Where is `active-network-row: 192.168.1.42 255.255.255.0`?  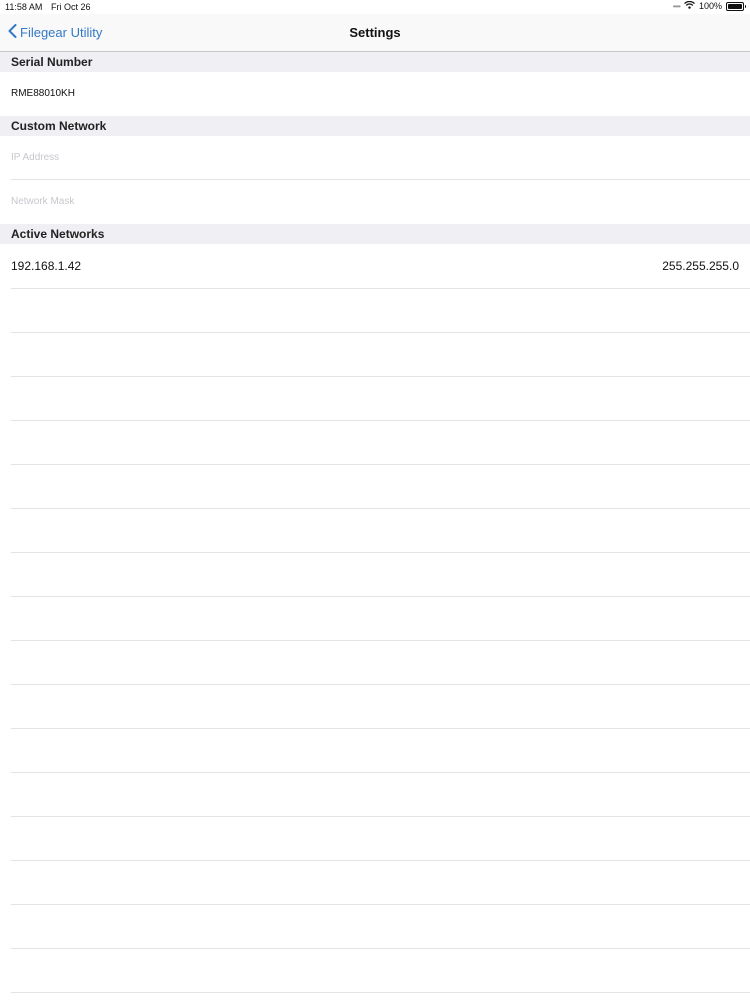 active-network-row: 192.168.1.42 255.255.255.0 is located at coordinates (375, 266).